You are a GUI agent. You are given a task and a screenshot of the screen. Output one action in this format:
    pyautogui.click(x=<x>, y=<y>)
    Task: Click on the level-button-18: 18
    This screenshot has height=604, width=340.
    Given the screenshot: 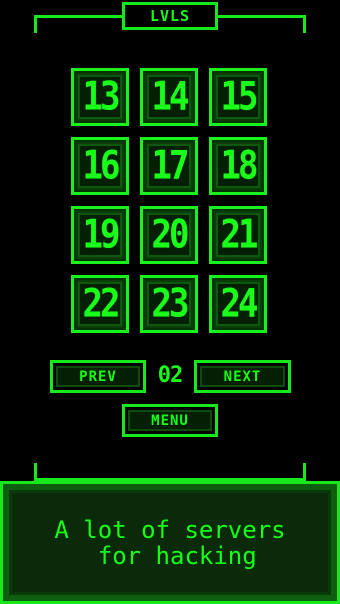 What is the action you would take?
    pyautogui.click(x=238, y=166)
    